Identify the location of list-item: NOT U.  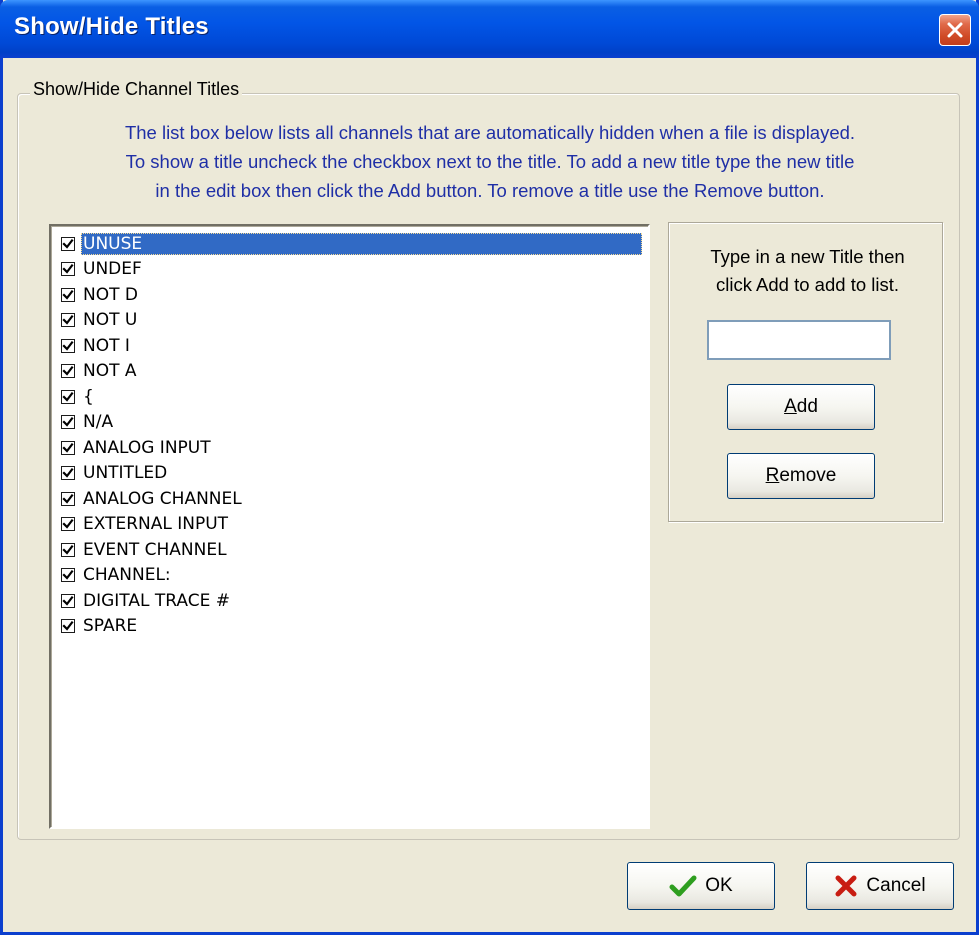
(351, 321).